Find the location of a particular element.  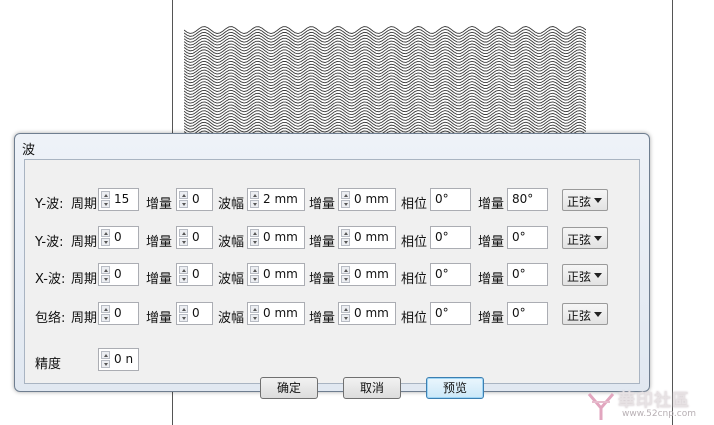

precision-spinner: 0 n is located at coordinates (118, 359).